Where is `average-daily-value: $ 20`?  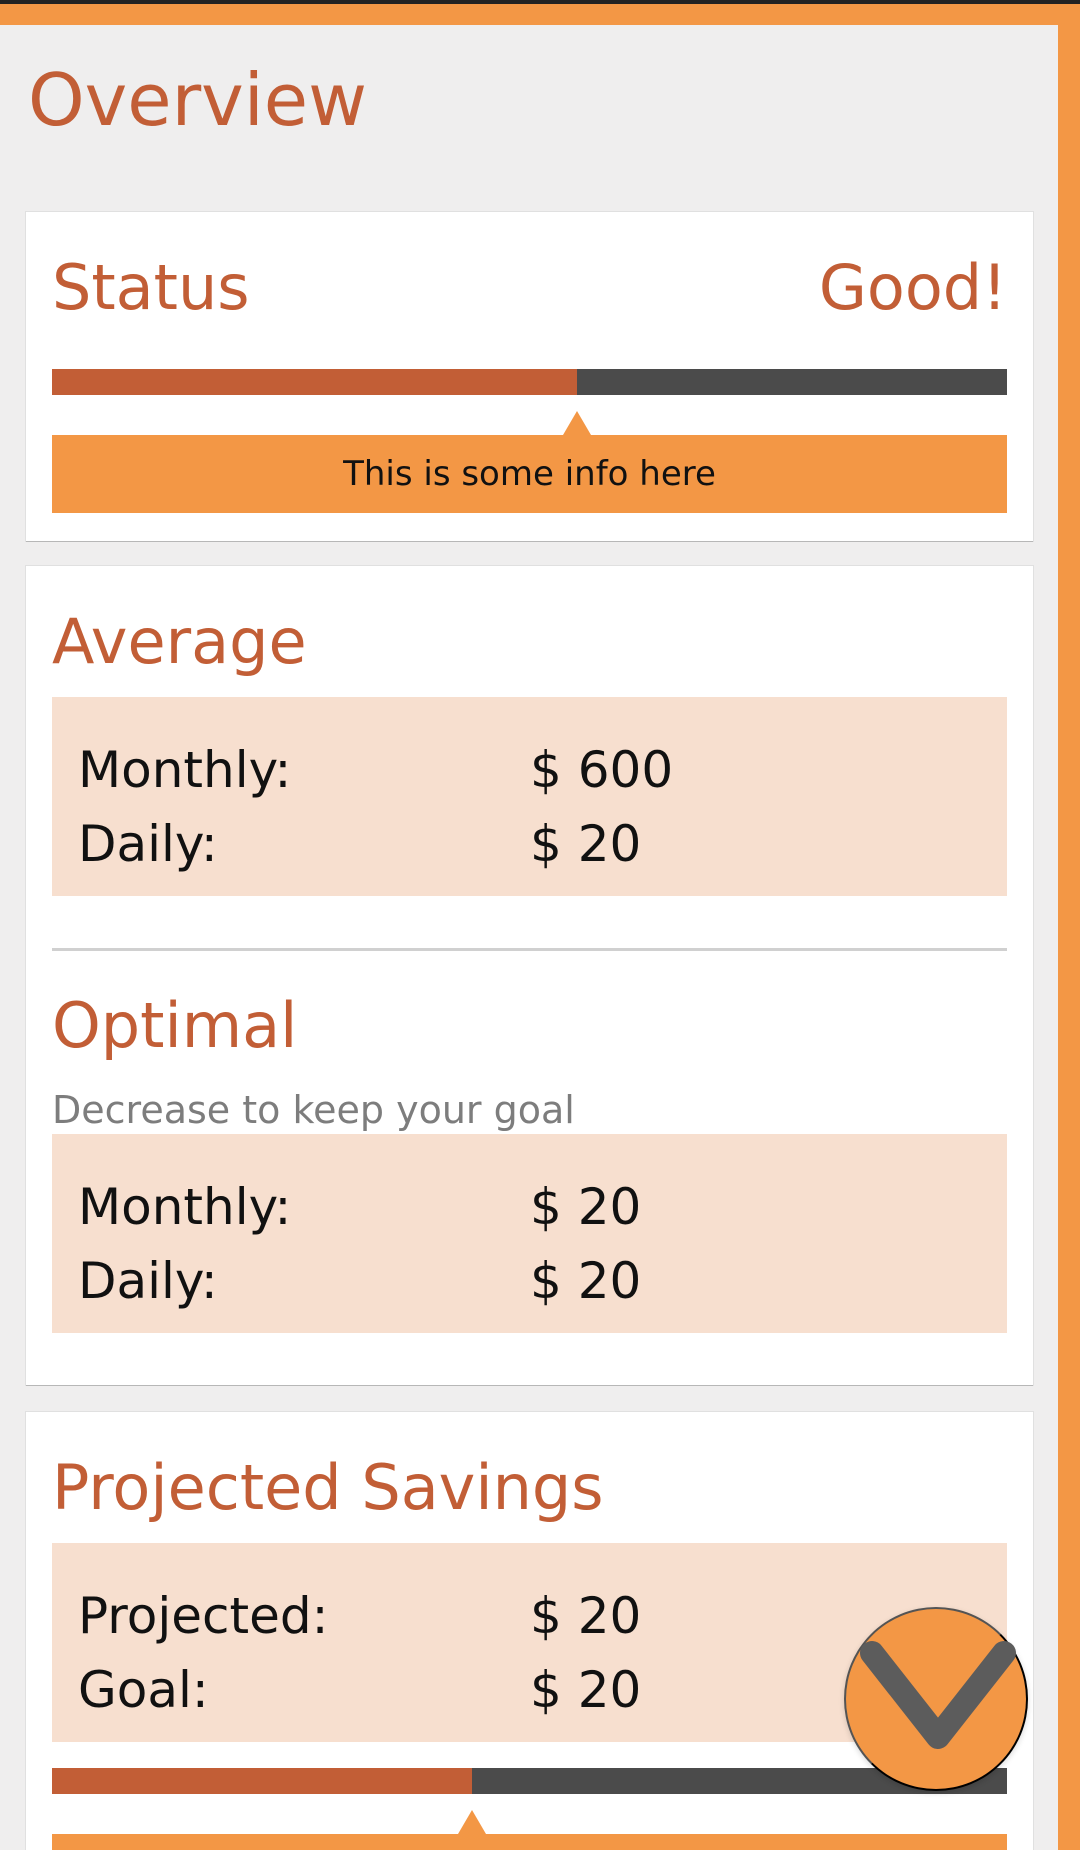 average-daily-value: $ 20 is located at coordinates (586, 844).